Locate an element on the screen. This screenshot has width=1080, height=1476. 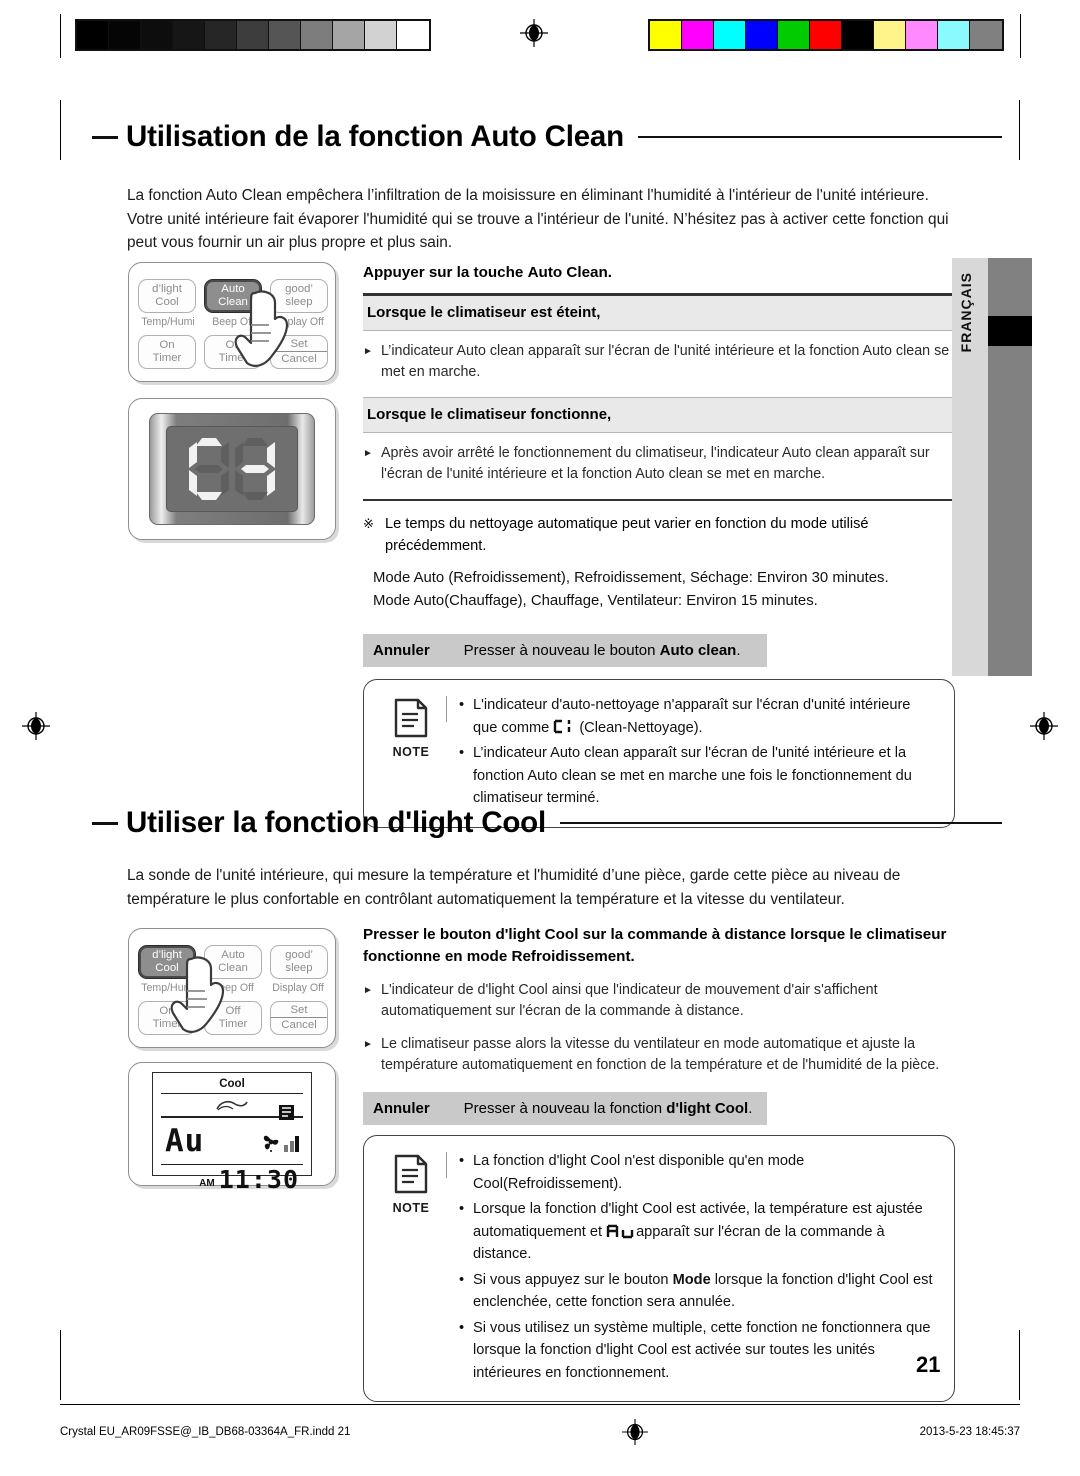
button-line-2: sleep is located at coordinates (299, 968).